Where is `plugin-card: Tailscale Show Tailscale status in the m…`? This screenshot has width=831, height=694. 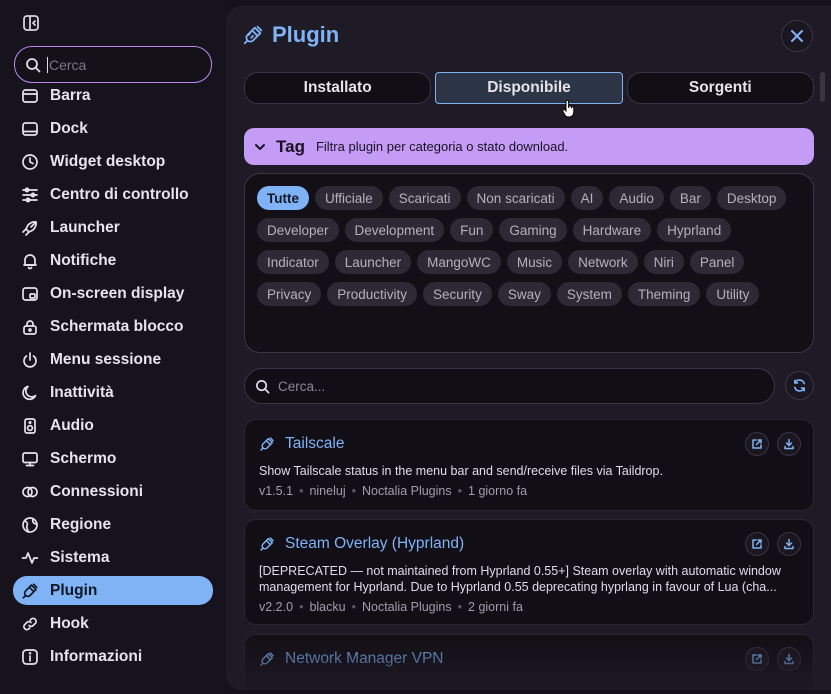
plugin-card: Tailscale Show Tailscale status in the m… is located at coordinates (529, 465).